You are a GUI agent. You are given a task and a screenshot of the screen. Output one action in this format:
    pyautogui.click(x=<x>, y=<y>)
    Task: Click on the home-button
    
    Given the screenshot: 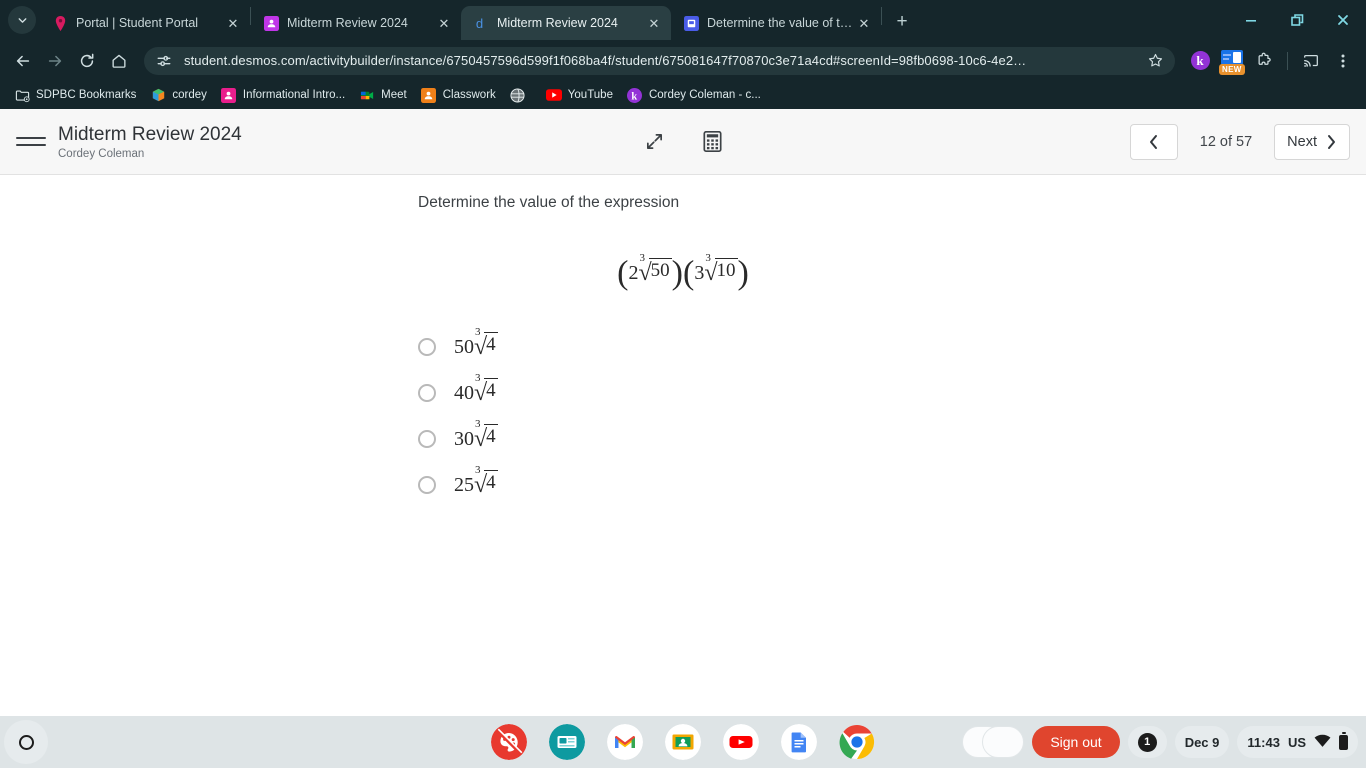 What is the action you would take?
    pyautogui.click(x=119, y=61)
    